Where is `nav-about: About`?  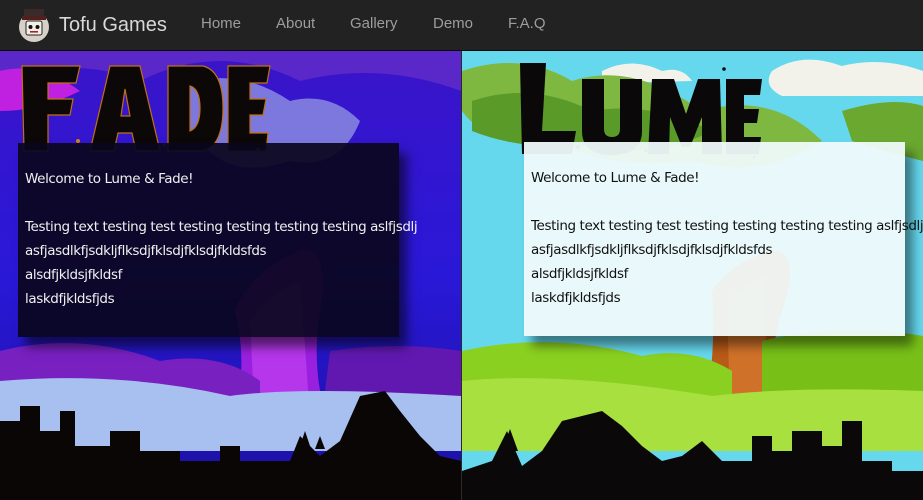
nav-about: About is located at coordinates (295, 23).